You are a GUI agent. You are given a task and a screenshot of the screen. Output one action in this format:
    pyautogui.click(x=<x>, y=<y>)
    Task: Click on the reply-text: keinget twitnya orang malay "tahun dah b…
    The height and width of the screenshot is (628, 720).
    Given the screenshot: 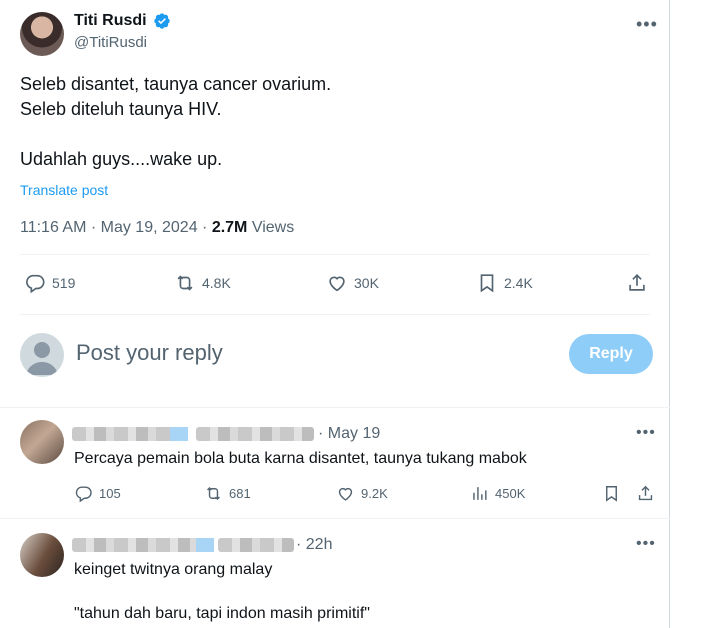 What is the action you would take?
    pyautogui.click(x=222, y=591)
    